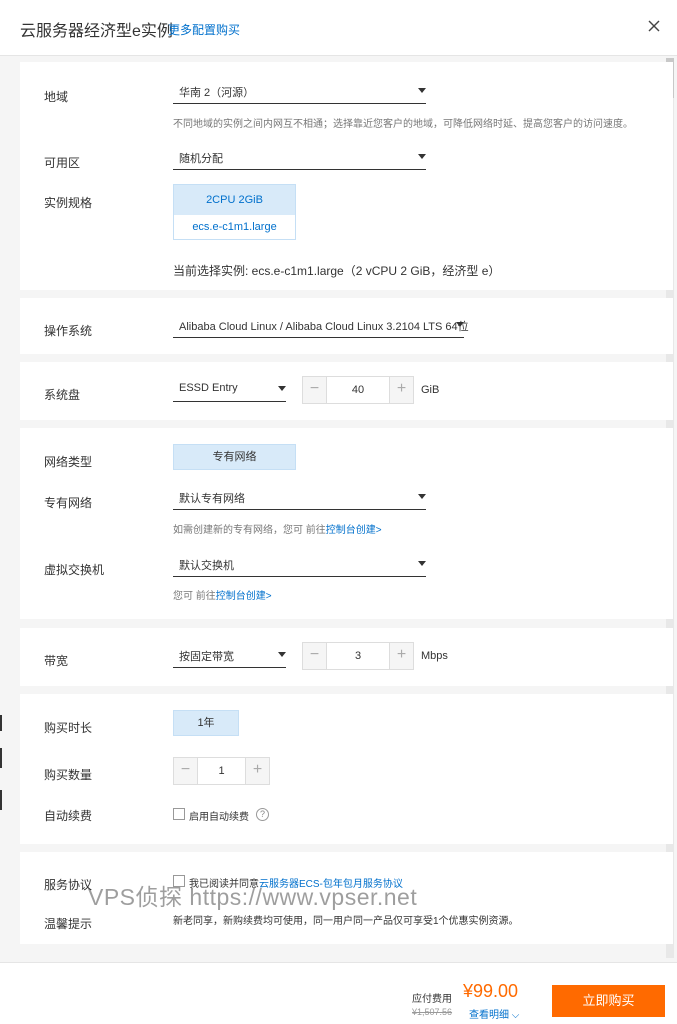  Describe the element at coordinates (401, 656) in the screenshot. I see `bandwidth-increase-button: +` at that location.